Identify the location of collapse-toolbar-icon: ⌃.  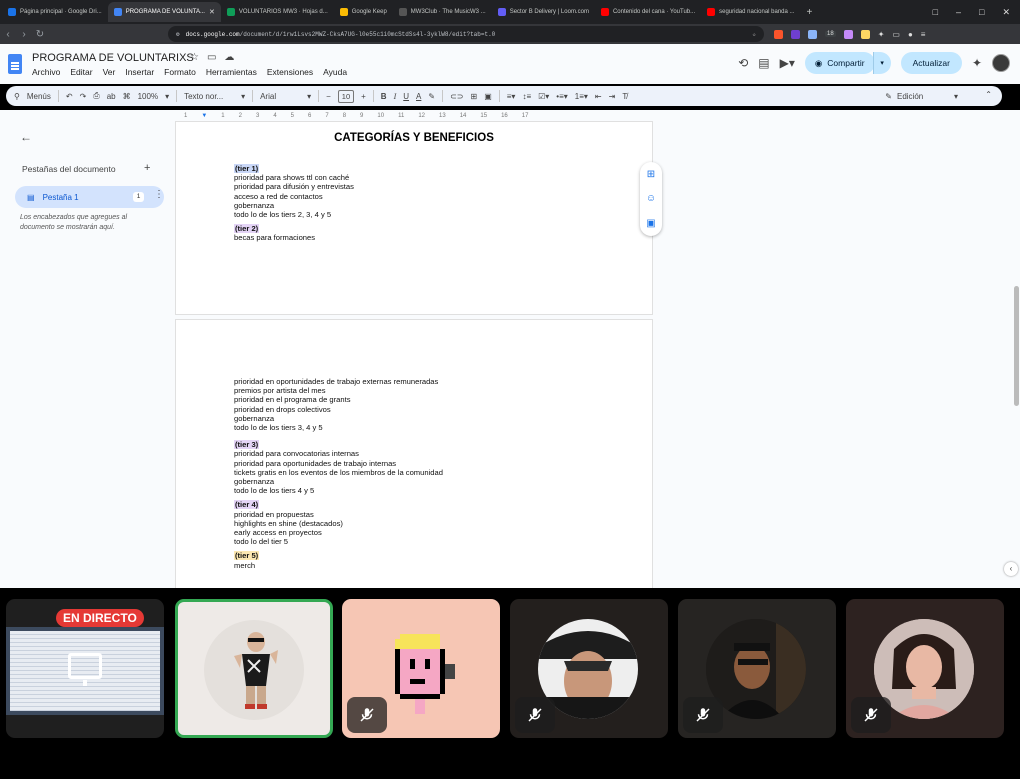
(988, 94).